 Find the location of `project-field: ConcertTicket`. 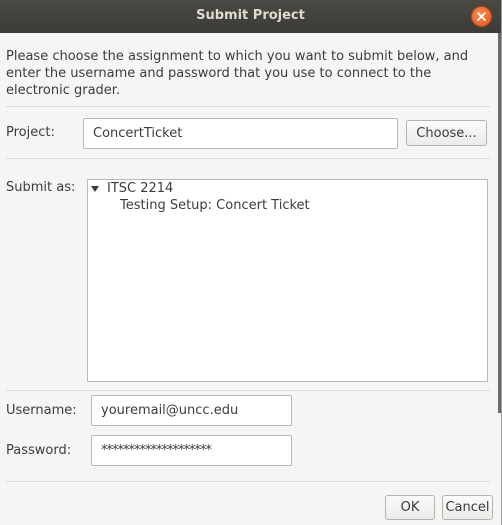

project-field: ConcertTicket is located at coordinates (240, 133).